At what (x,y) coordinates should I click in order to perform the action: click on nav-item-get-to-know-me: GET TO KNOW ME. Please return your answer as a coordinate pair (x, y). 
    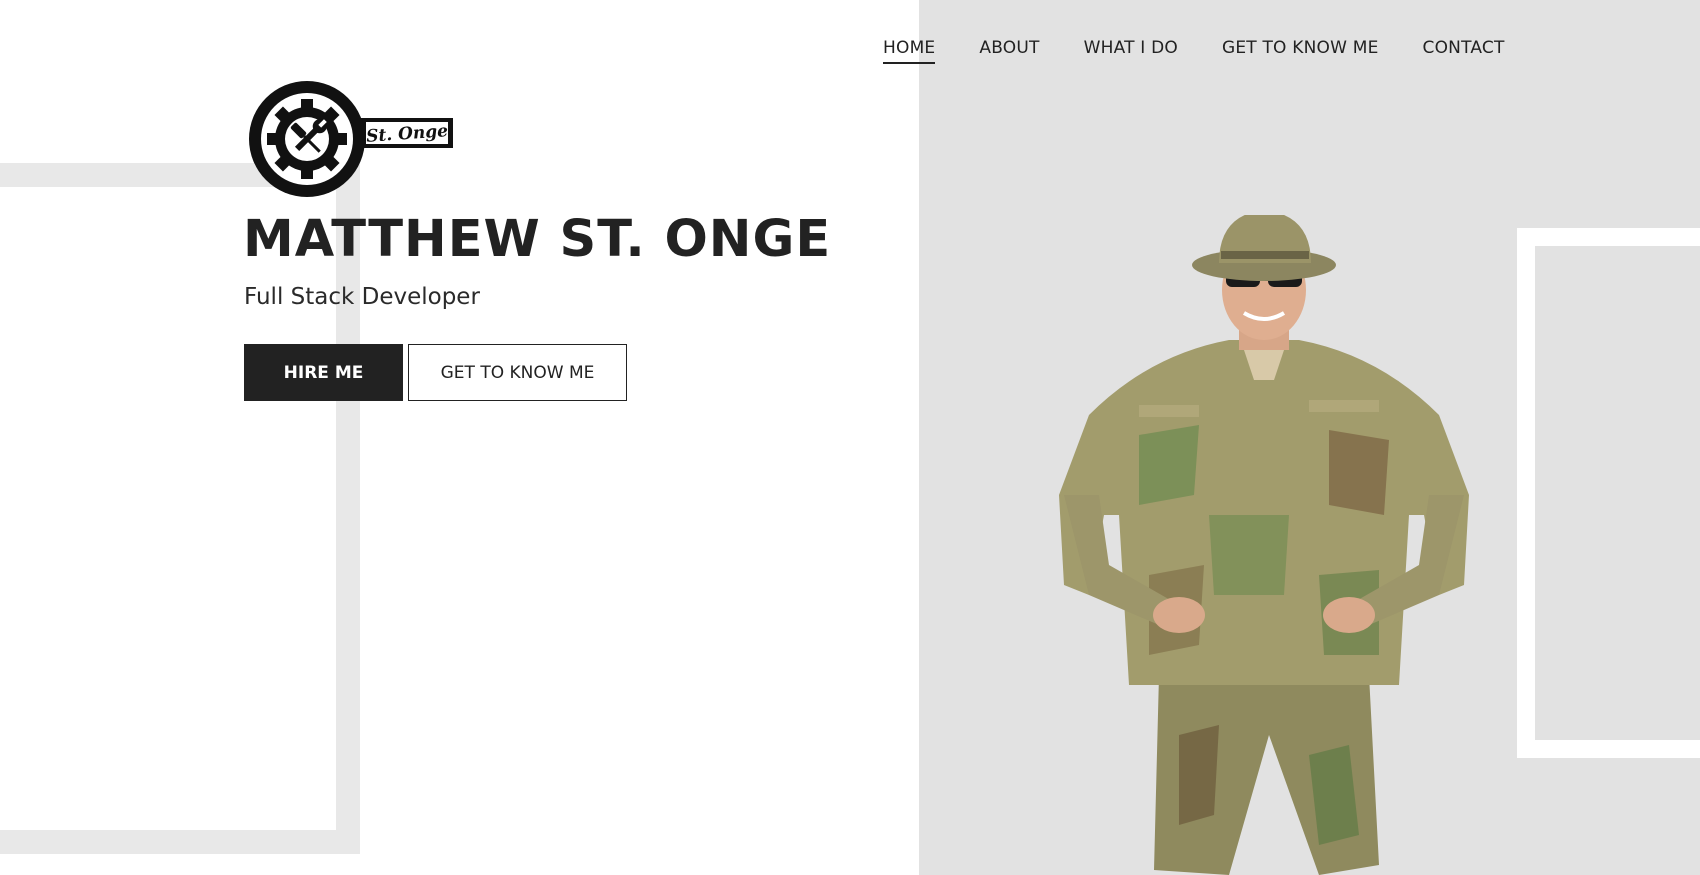
    Looking at the image, I should click on (1300, 51).